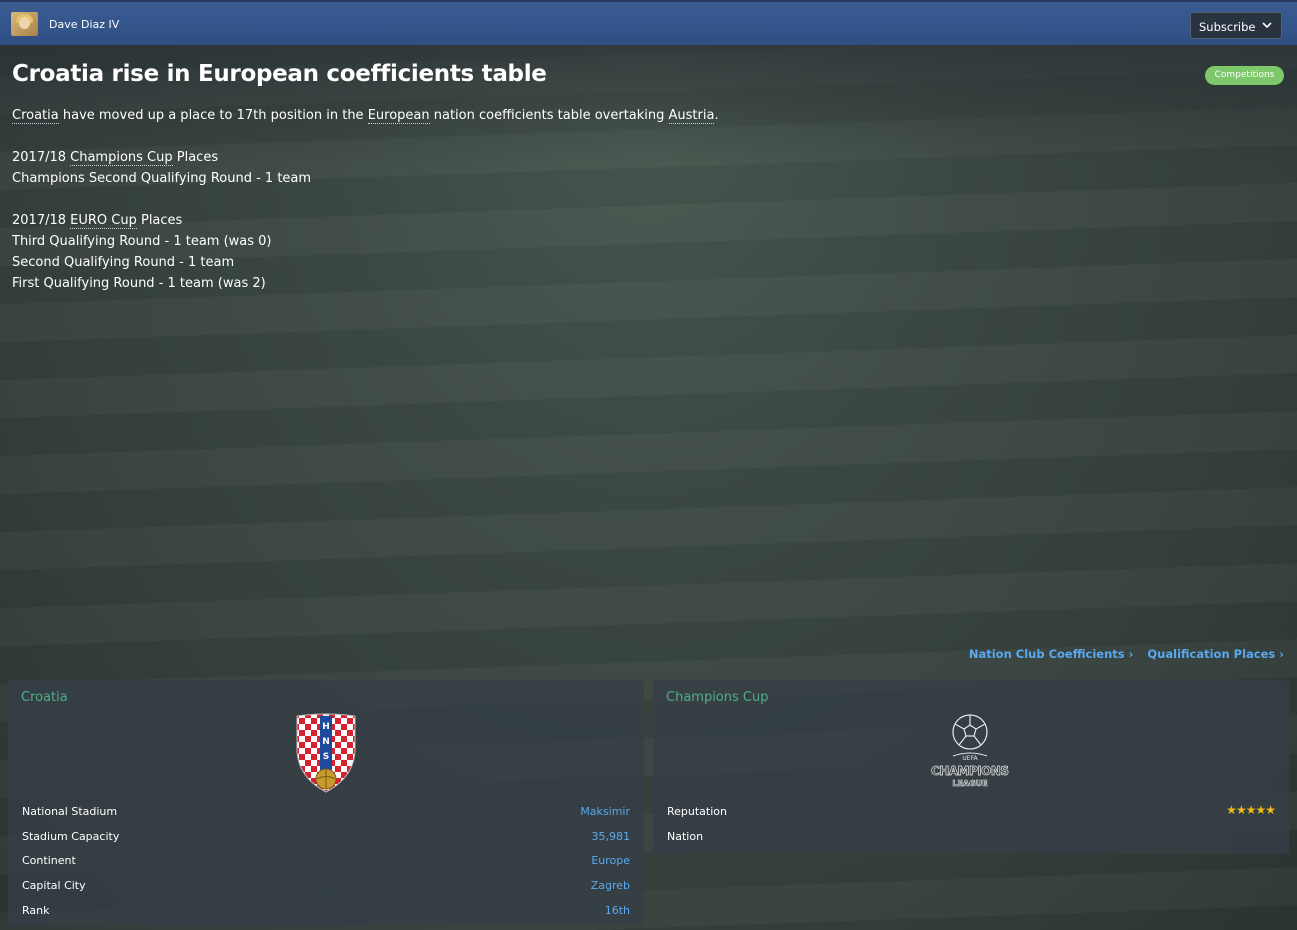  What do you see at coordinates (1227, 27) in the screenshot?
I see `subscribe-label: Subscribe` at bounding box center [1227, 27].